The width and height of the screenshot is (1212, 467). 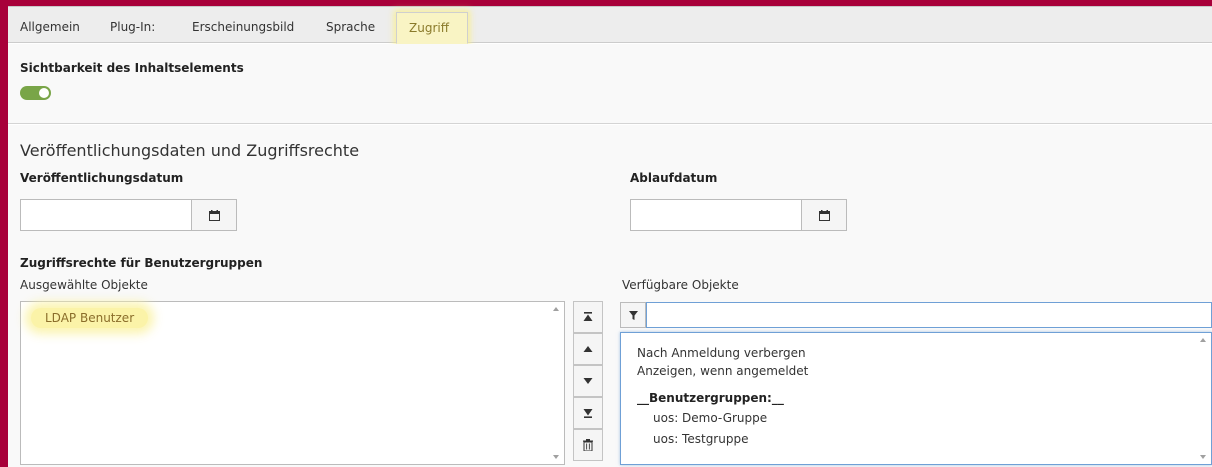 What do you see at coordinates (1203, 398) in the screenshot?
I see `available-list-scrollbar` at bounding box center [1203, 398].